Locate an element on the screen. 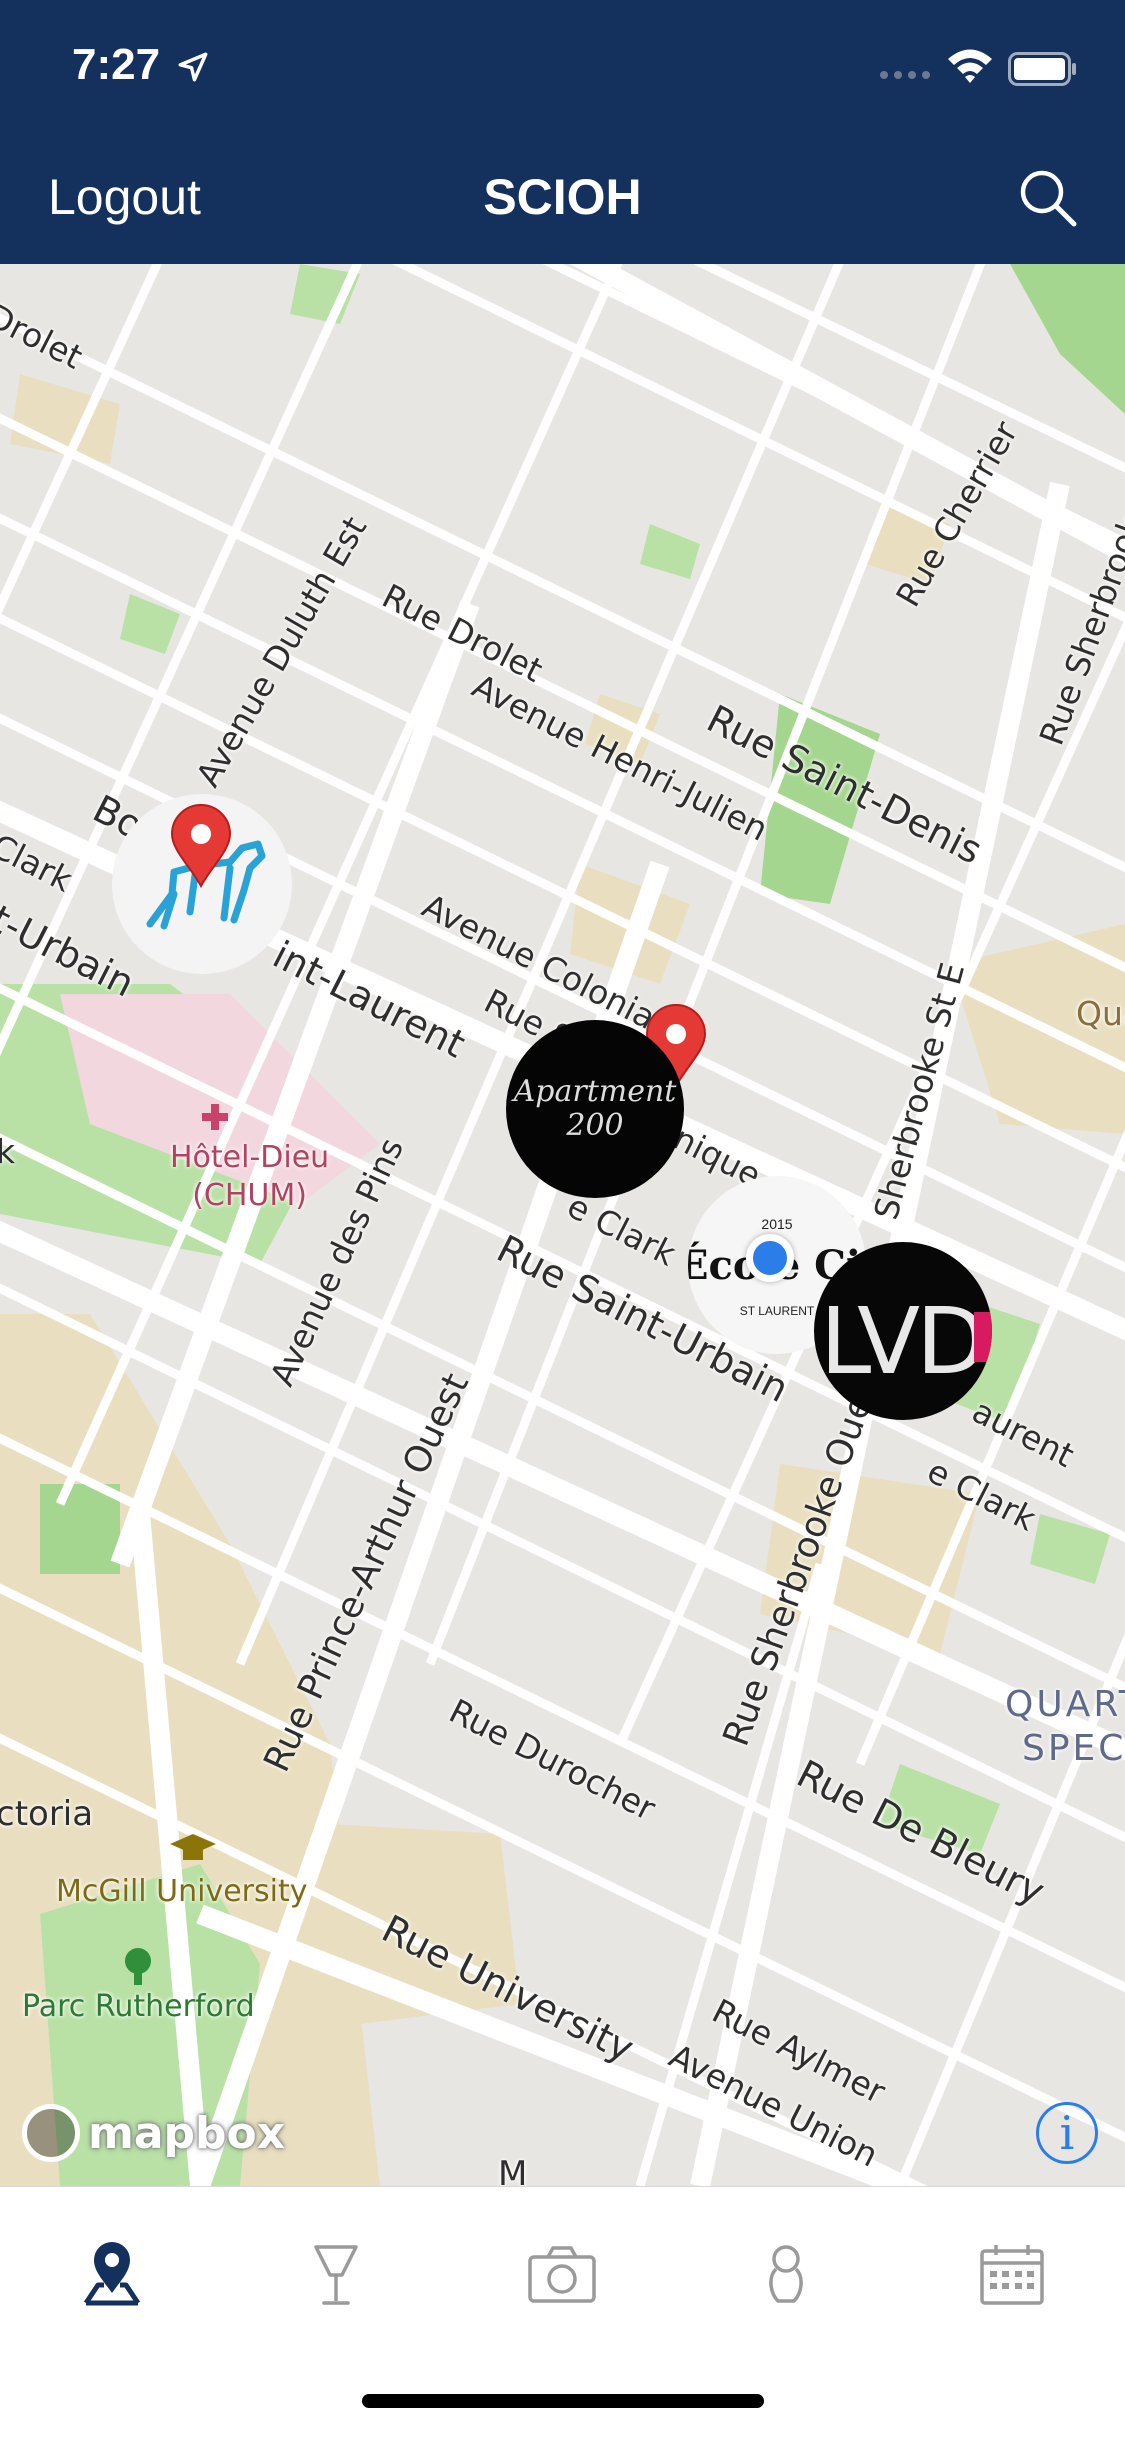 The image size is (1125, 2437). page-title: SCIOH is located at coordinates (562, 197).